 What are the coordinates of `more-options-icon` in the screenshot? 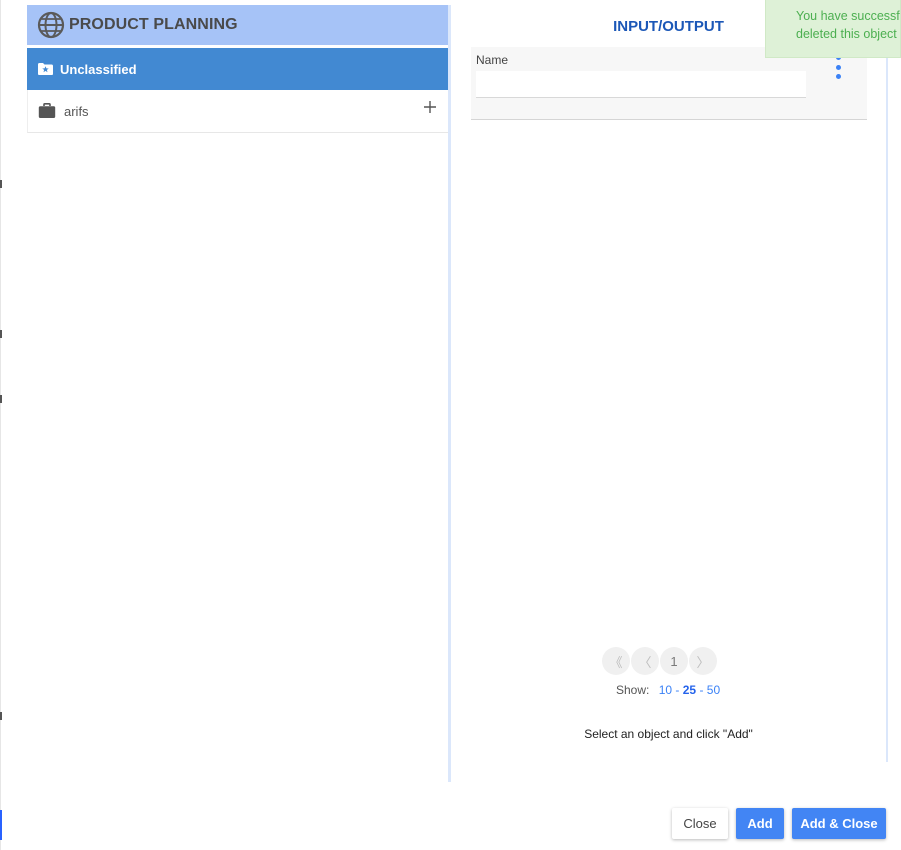 It's located at (838, 67).